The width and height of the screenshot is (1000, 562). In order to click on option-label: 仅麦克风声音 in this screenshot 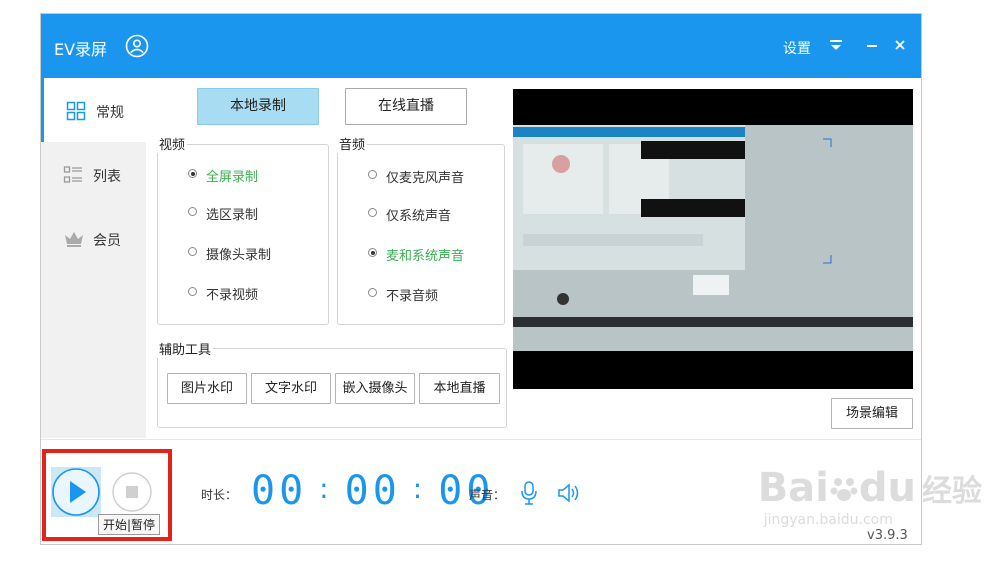, I will do `click(425, 178)`.